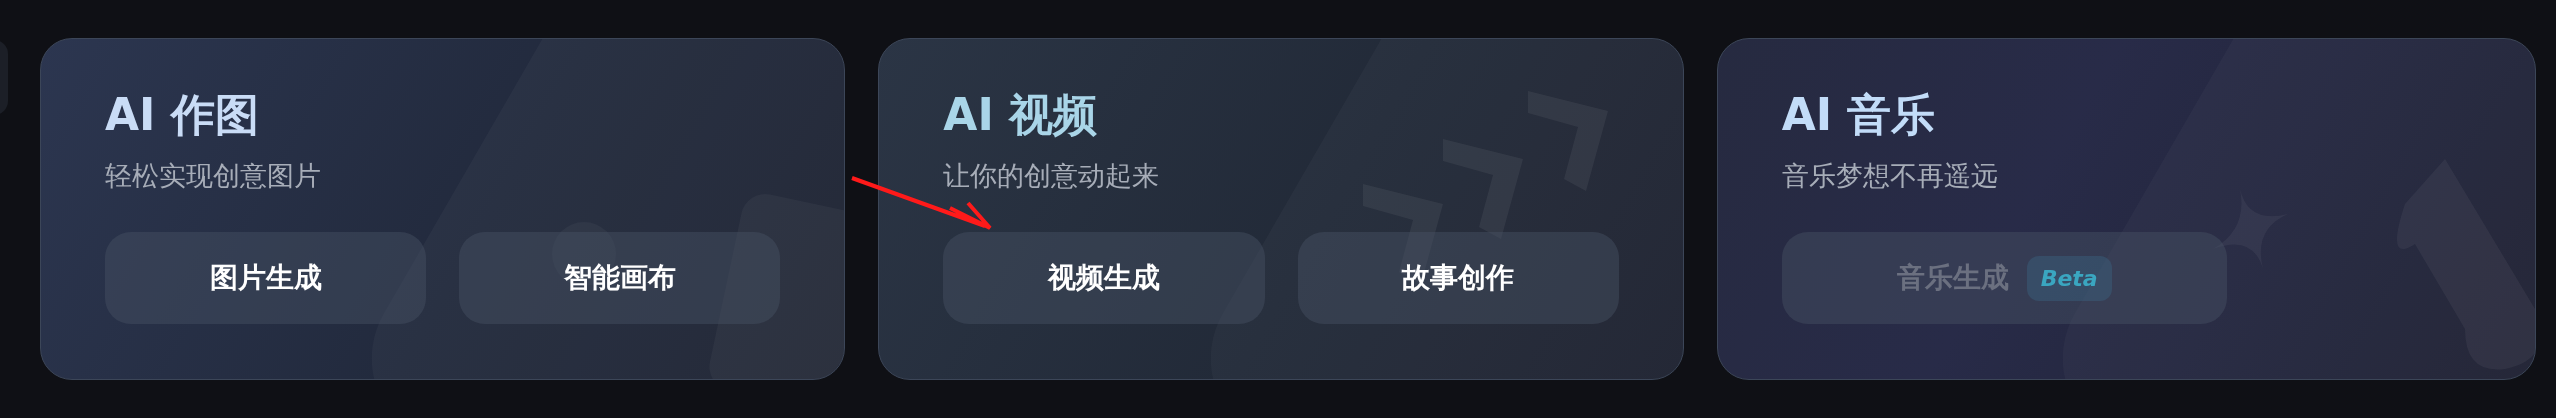  I want to click on action-button: 智能画布, so click(620, 278).